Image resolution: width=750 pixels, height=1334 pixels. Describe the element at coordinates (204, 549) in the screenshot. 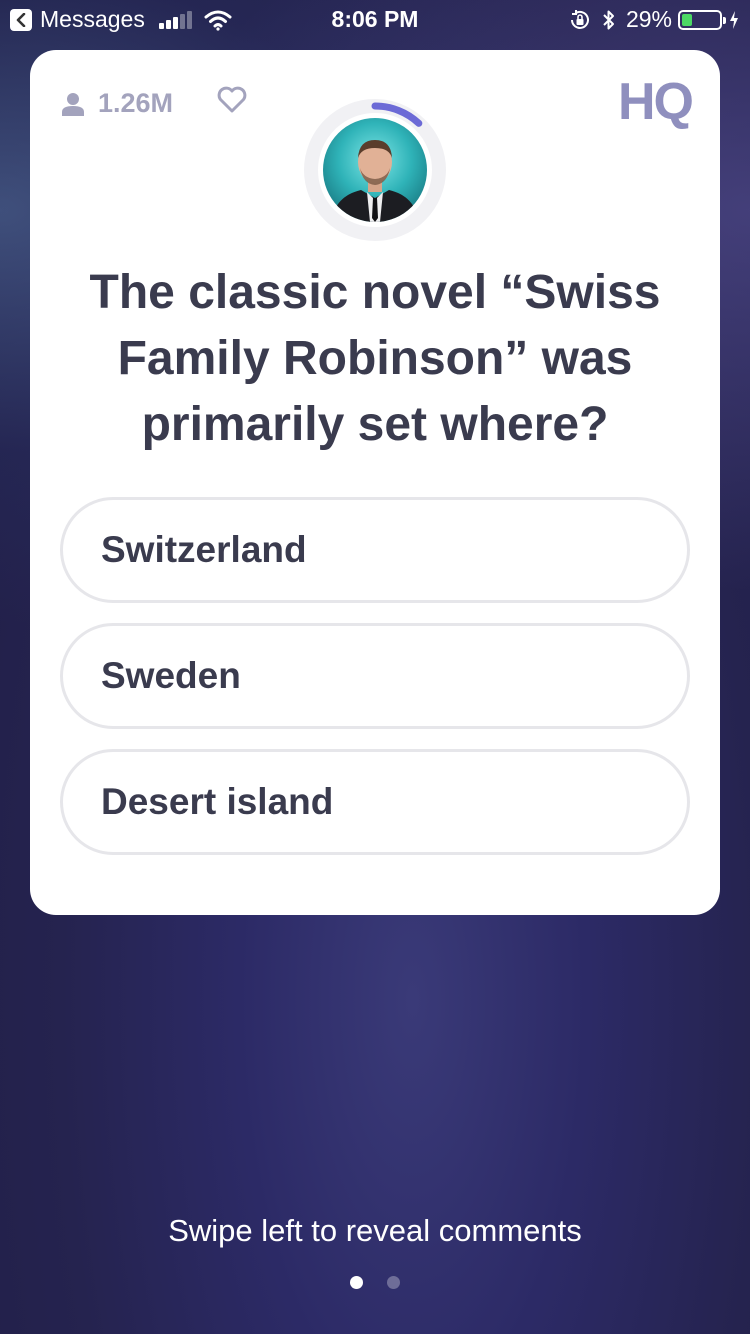

I see `answer-label: Switzerland` at that location.